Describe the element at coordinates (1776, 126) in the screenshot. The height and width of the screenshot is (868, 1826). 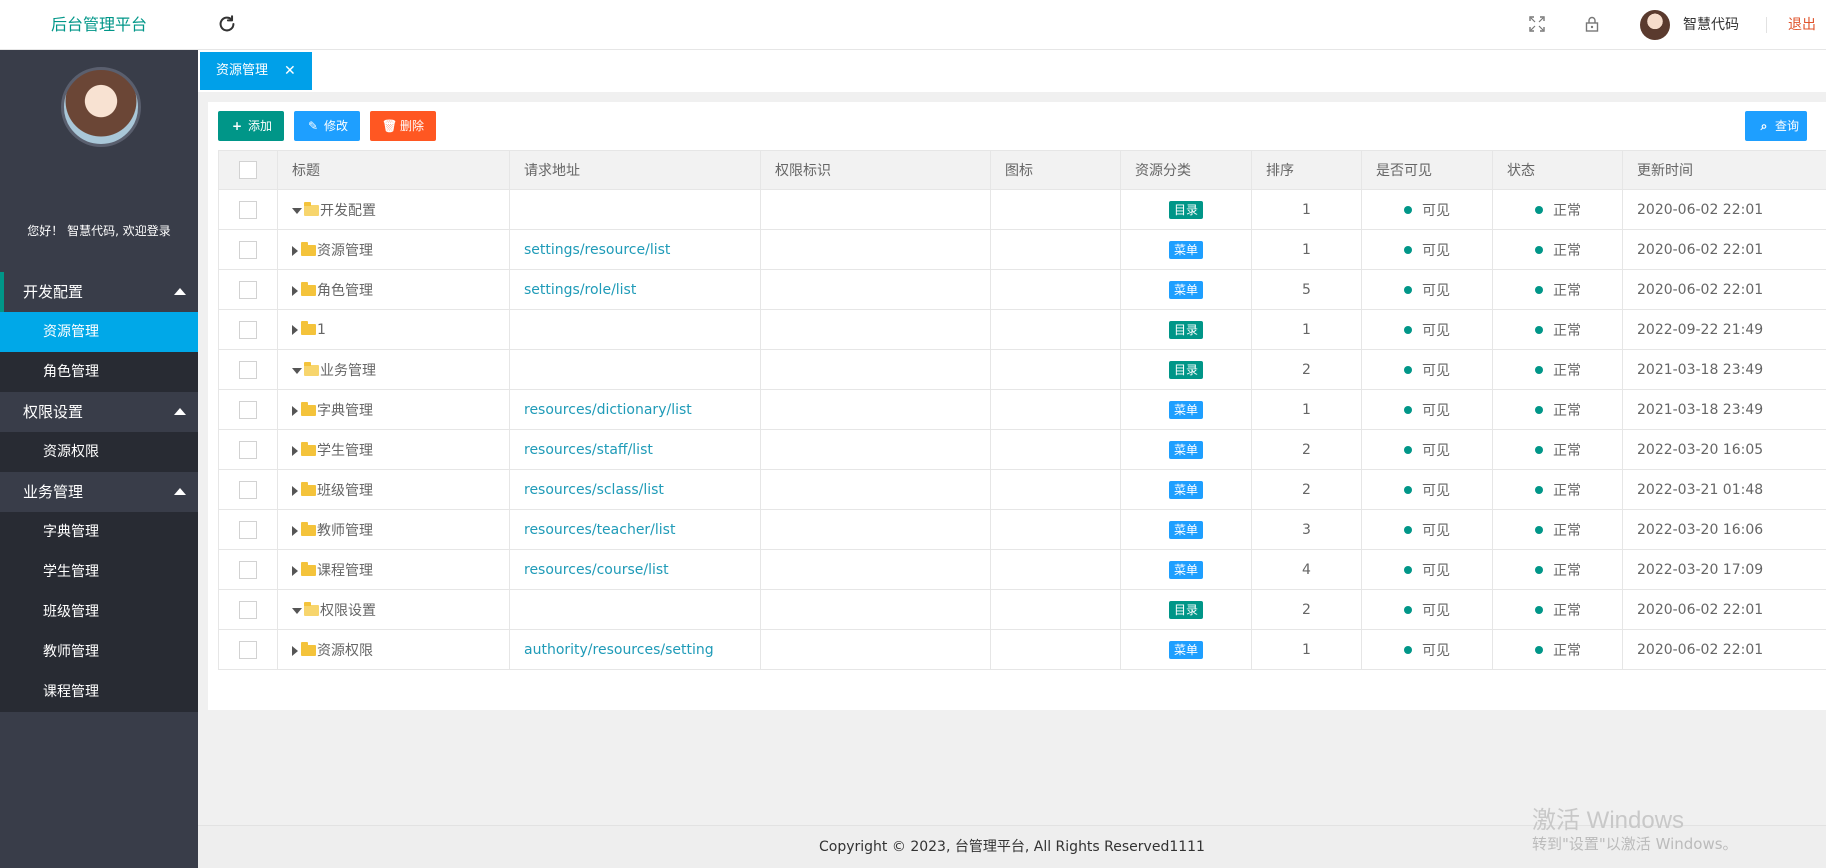
I see `search-button: ⌕ 查询` at that location.